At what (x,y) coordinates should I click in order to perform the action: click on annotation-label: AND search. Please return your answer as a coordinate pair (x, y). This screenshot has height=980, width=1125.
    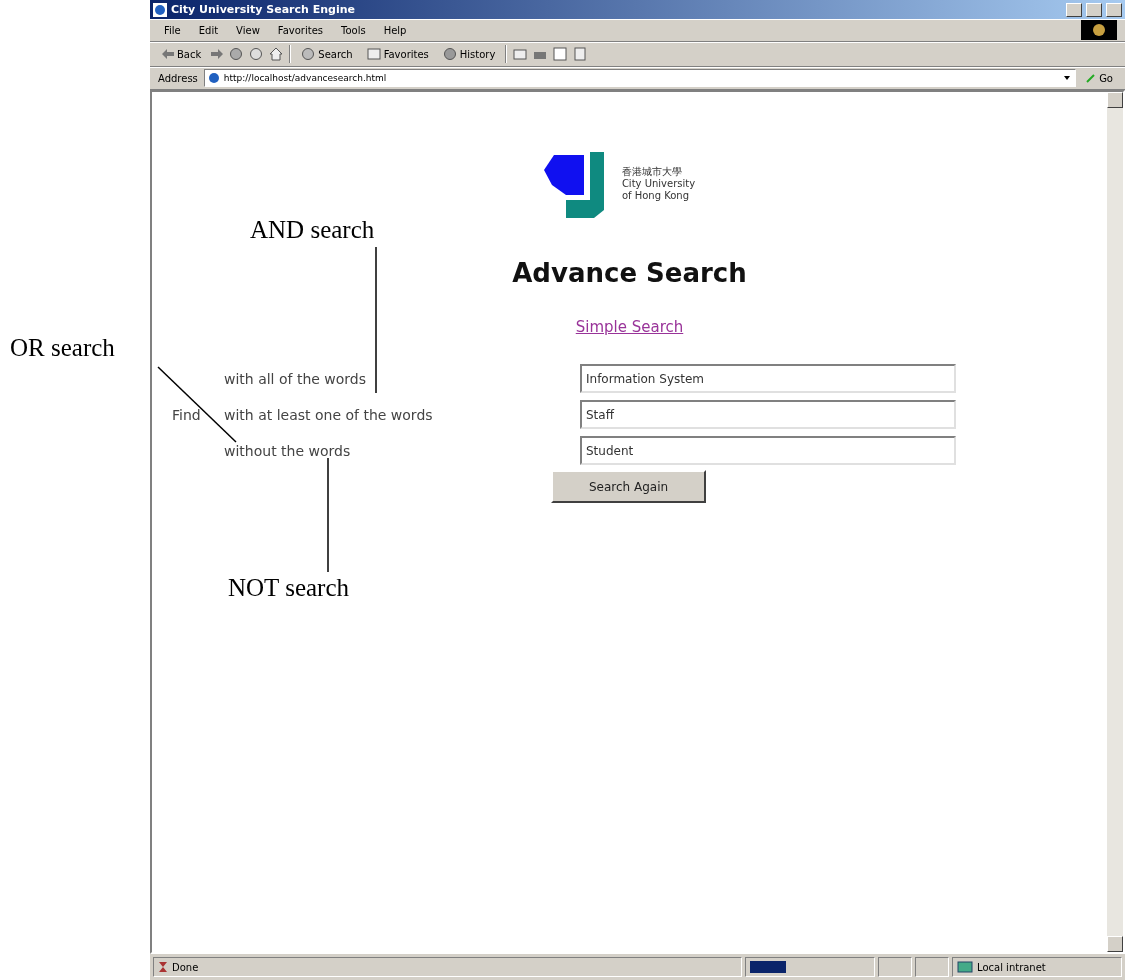
    Looking at the image, I should click on (312, 230).